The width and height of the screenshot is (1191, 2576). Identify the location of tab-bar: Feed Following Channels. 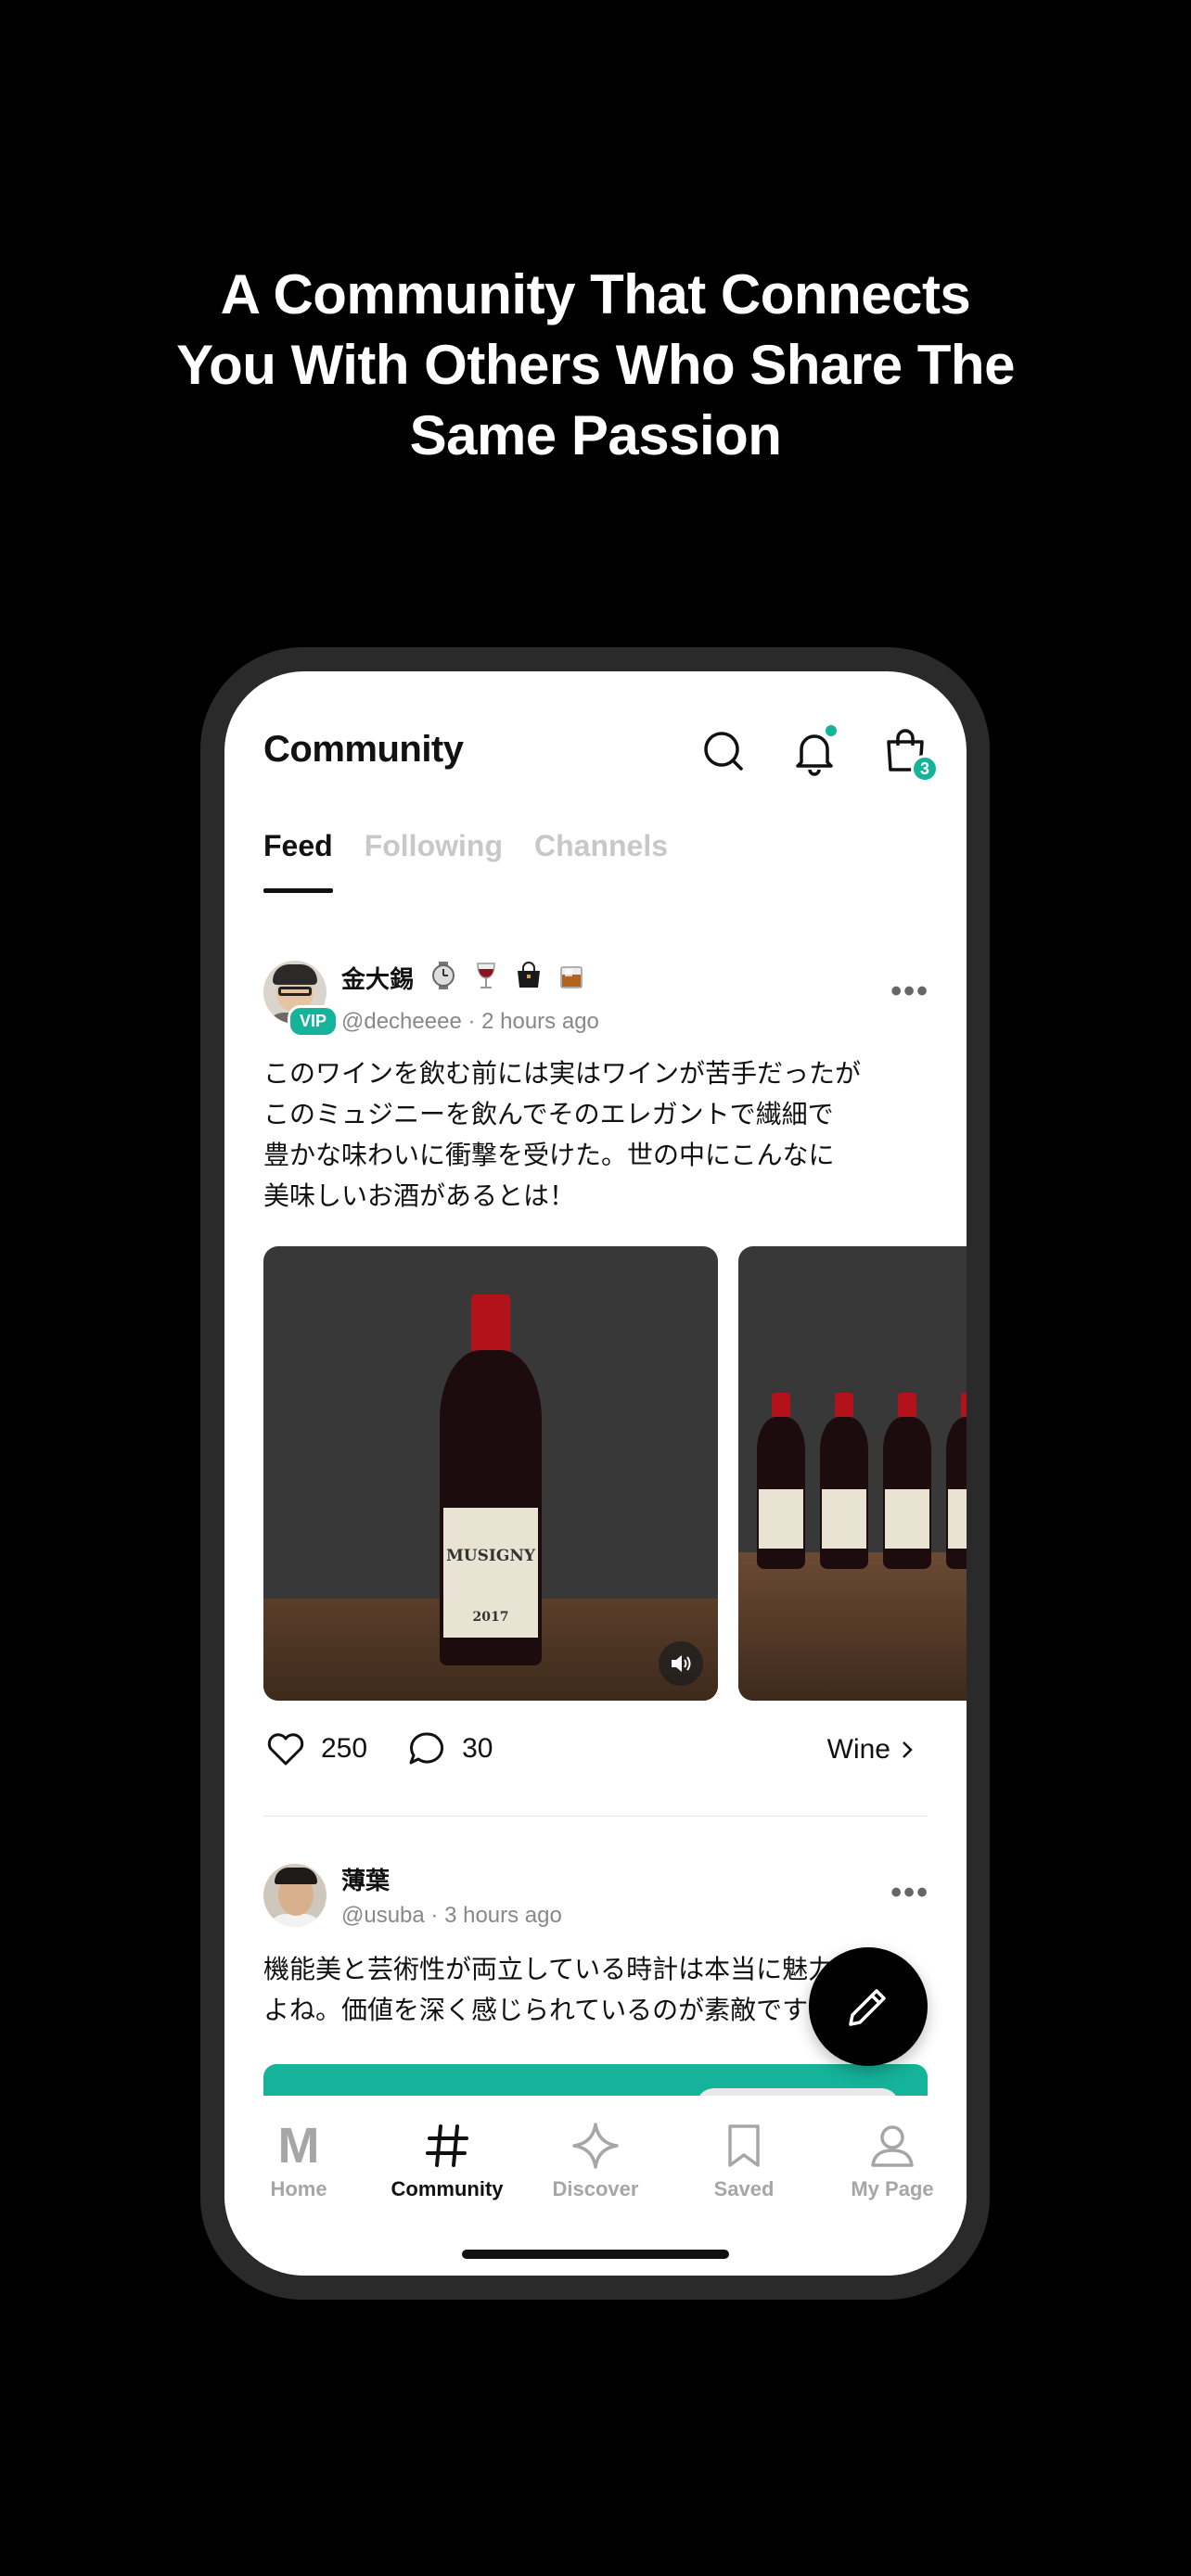
(465, 861).